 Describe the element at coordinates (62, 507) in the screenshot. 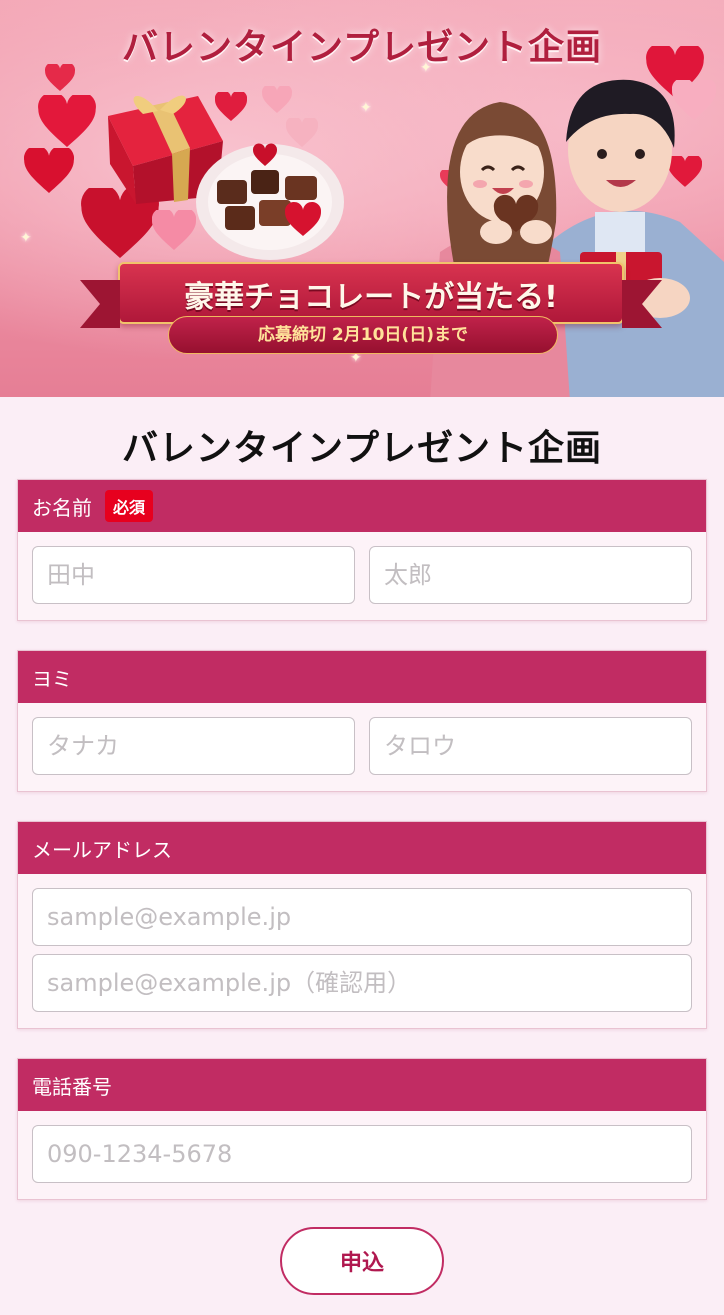

I see `name-label: お名前` at that location.